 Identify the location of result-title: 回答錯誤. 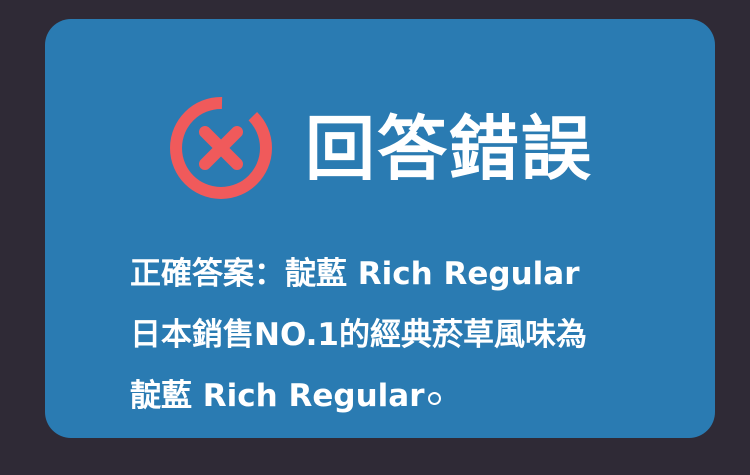
(449, 149).